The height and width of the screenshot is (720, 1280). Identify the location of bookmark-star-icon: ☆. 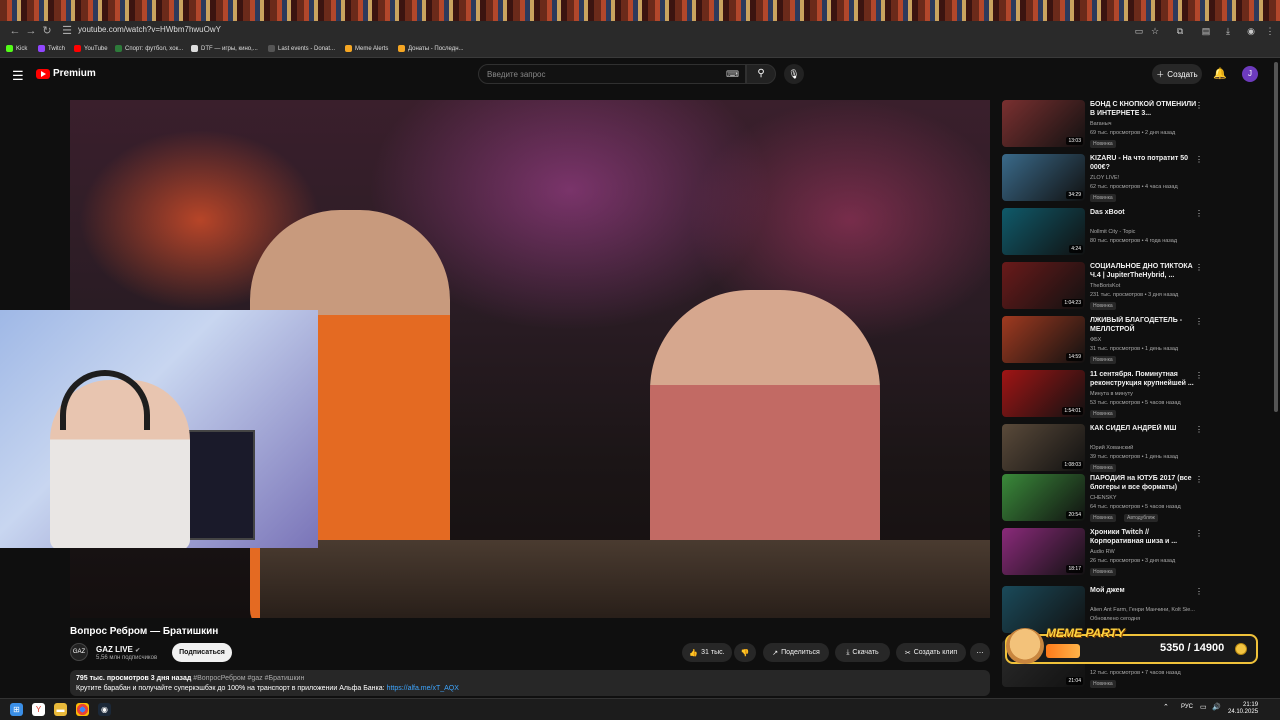
(1155, 31).